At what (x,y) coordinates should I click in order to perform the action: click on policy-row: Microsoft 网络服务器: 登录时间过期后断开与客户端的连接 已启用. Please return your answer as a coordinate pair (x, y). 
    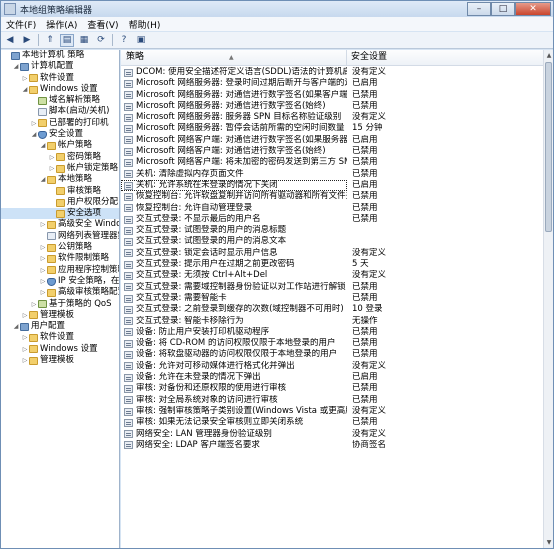
    Looking at the image, I should click on (332, 83).